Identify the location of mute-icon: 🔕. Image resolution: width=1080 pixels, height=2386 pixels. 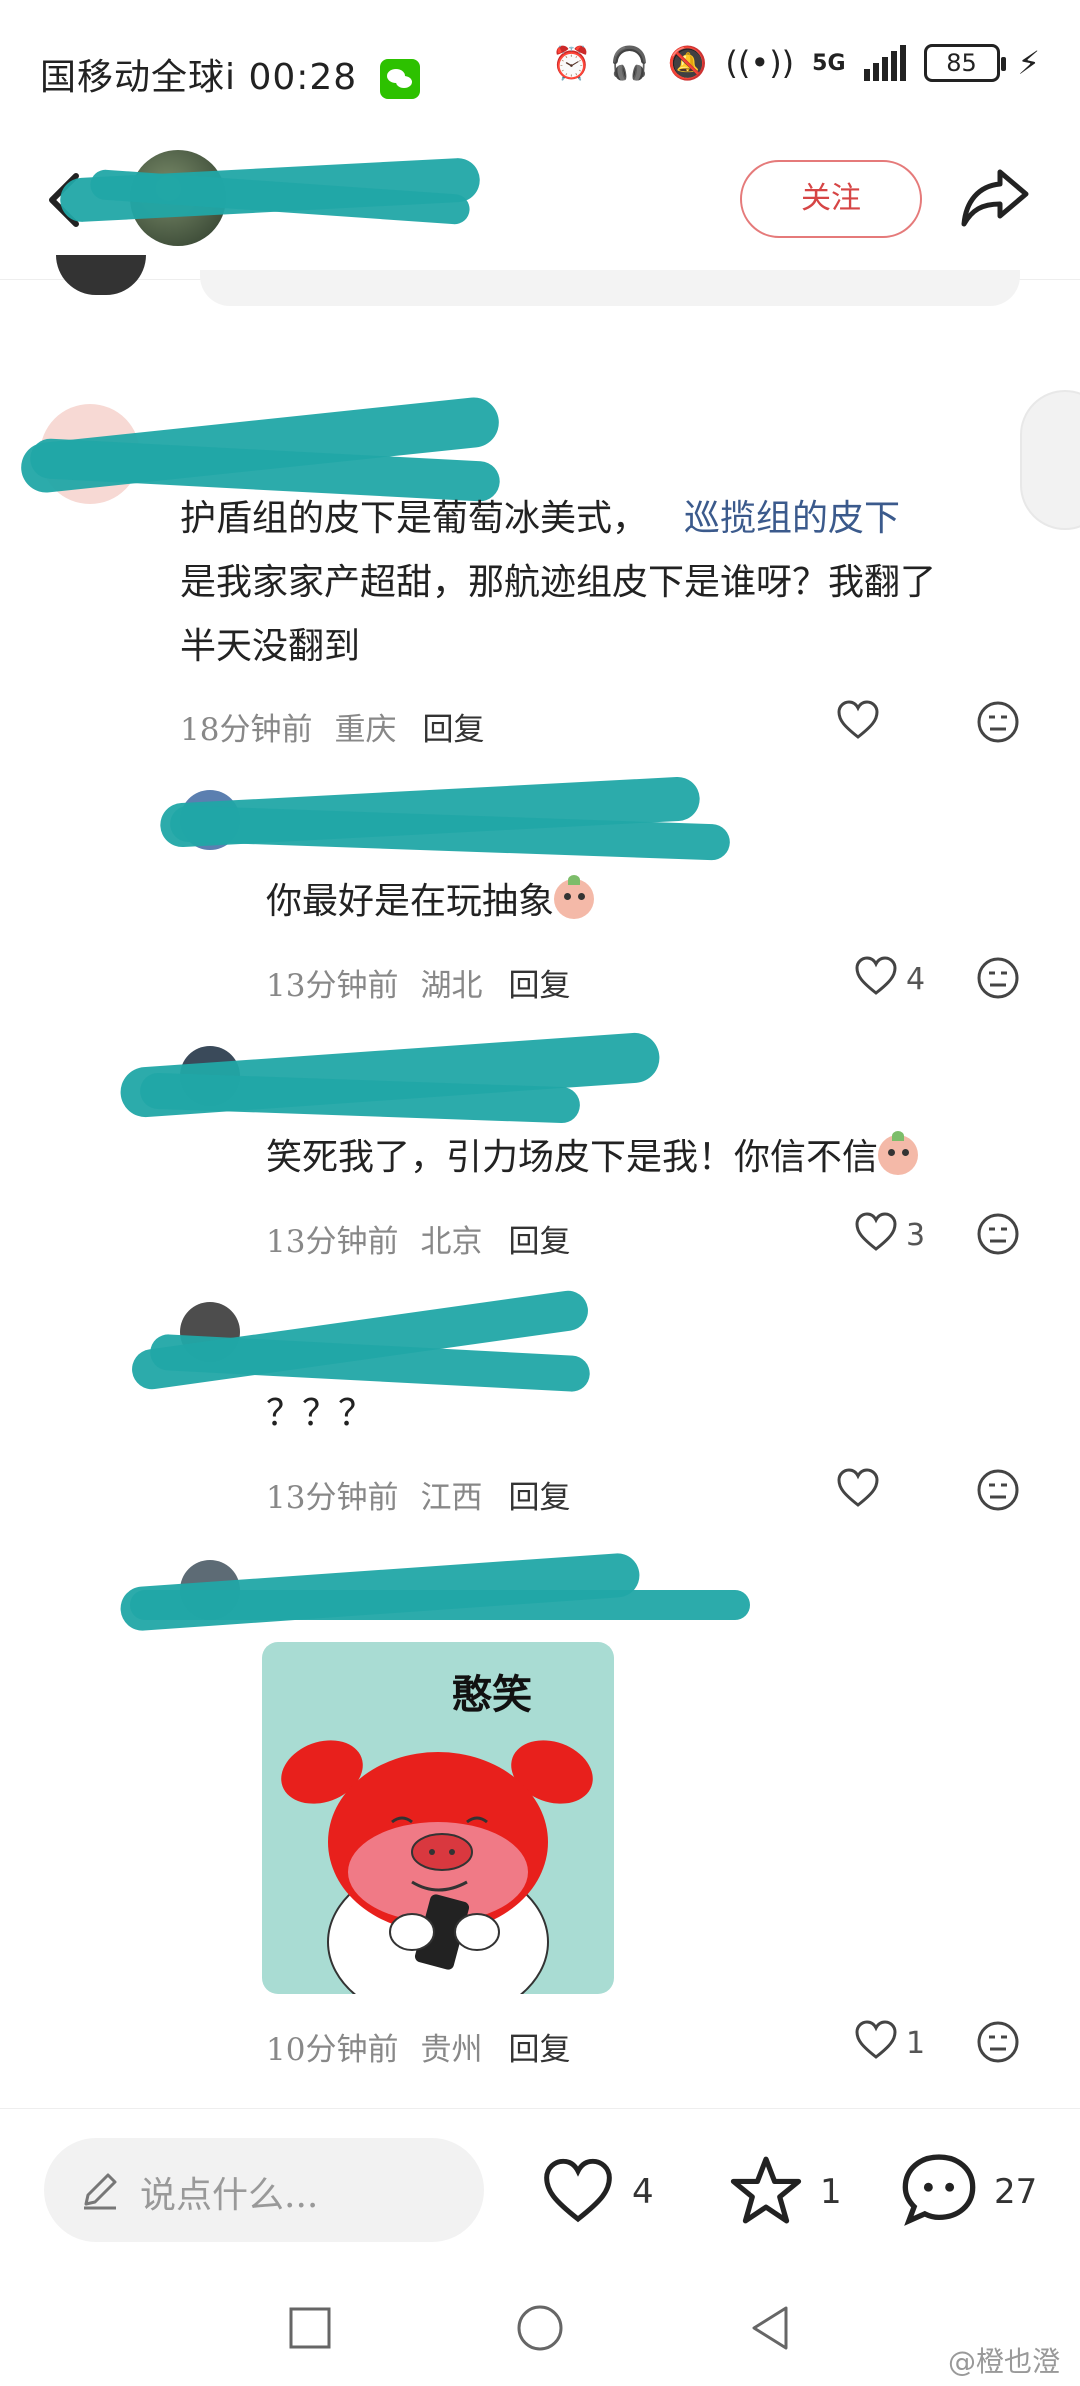
(687, 63).